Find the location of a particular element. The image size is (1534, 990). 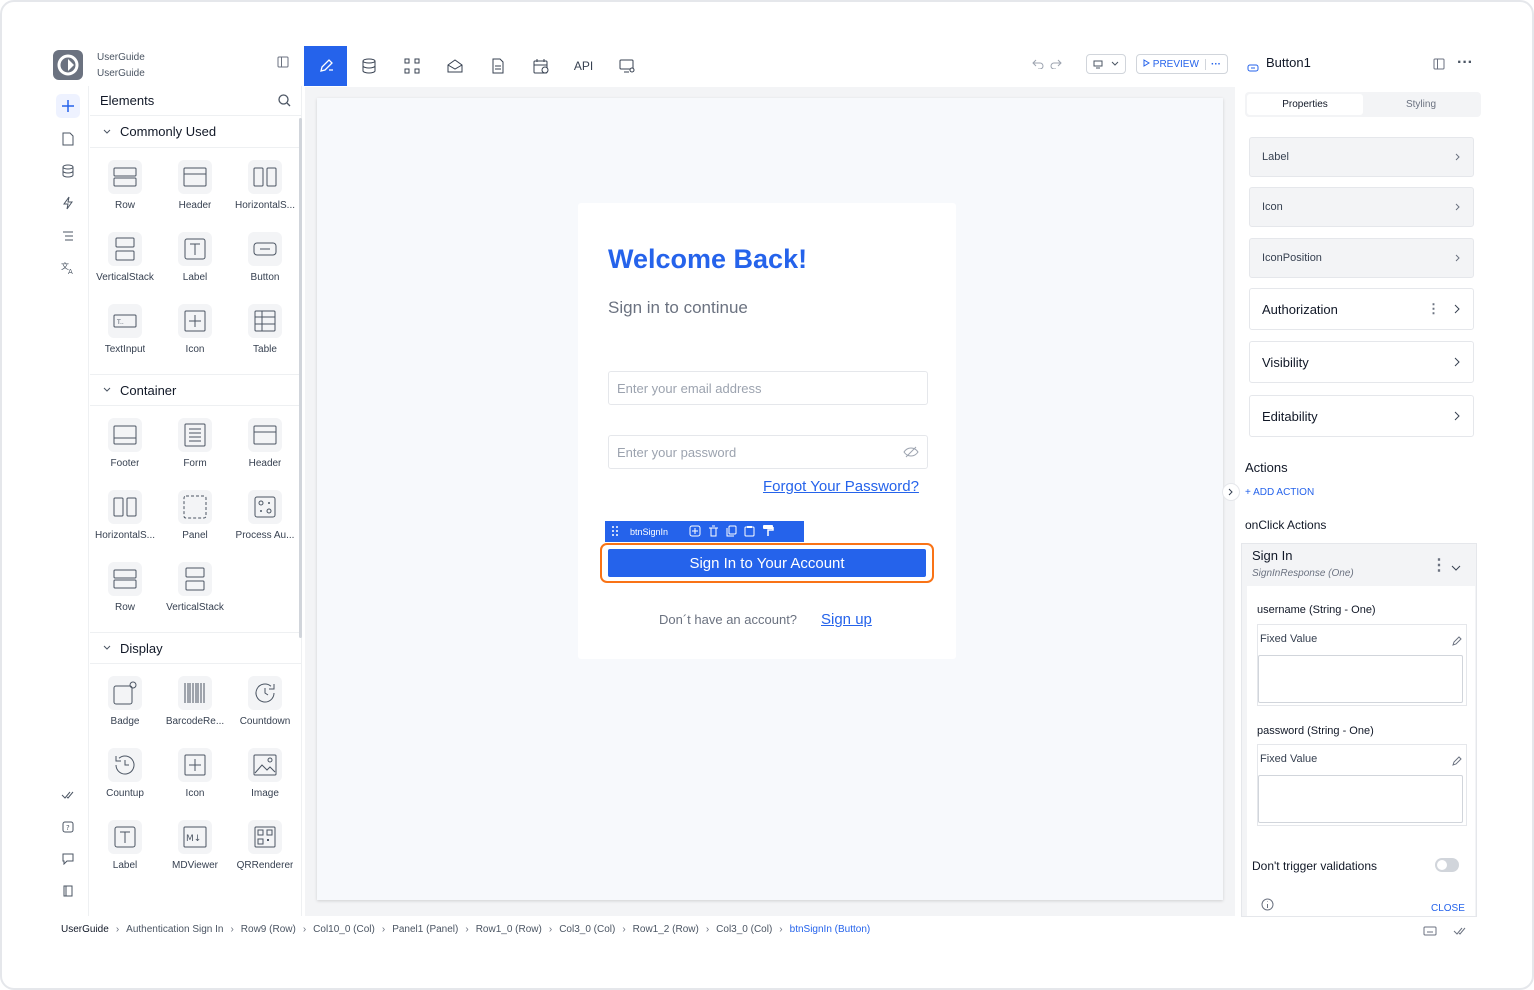

add-element-icon is located at coordinates (68, 106).